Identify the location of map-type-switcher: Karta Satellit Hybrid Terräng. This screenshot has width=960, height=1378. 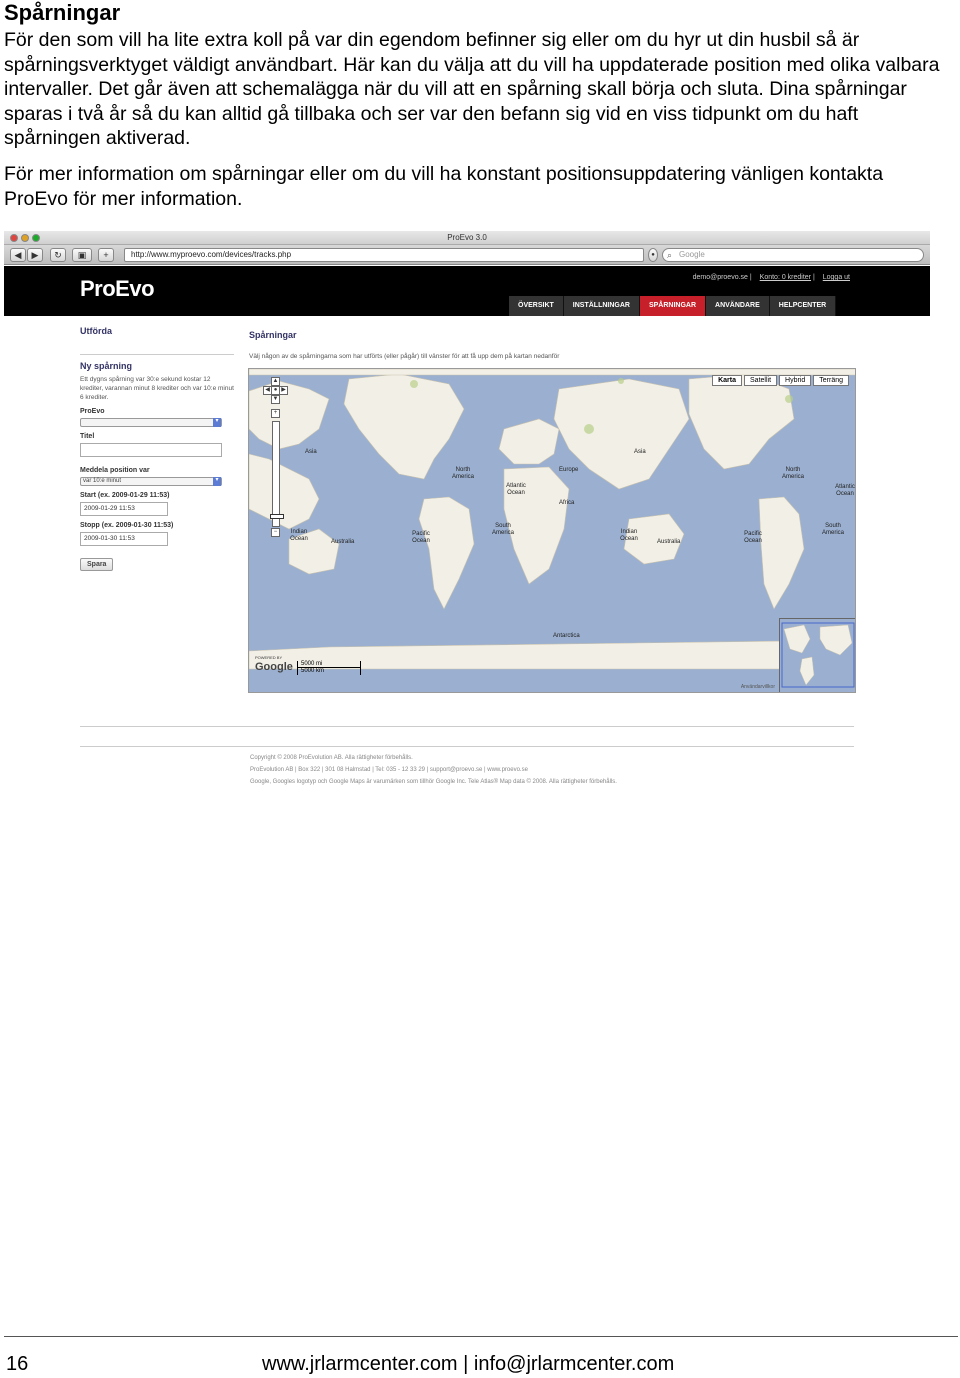
(779, 380).